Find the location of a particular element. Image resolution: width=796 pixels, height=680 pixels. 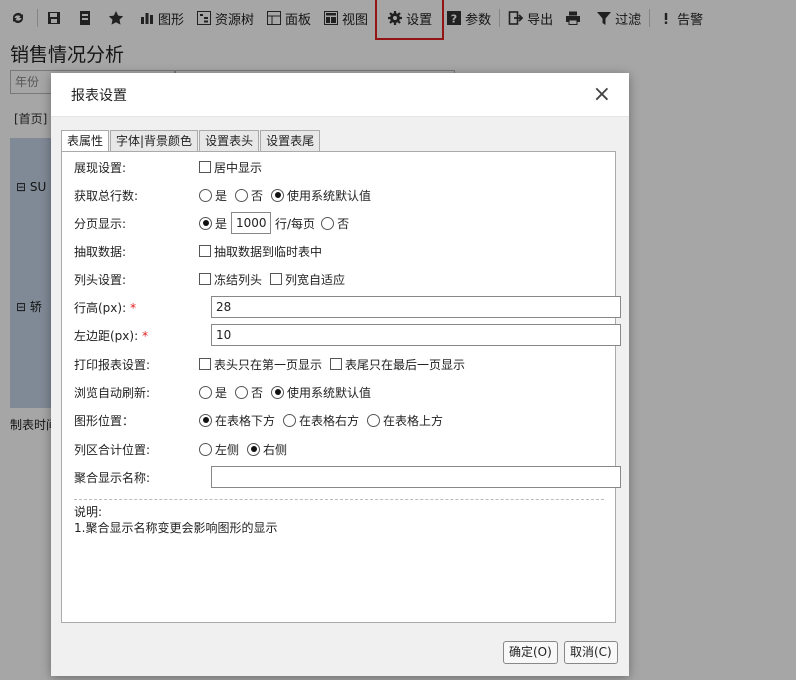

agg-name-row: 聚合显示名称: is located at coordinates (347, 477).